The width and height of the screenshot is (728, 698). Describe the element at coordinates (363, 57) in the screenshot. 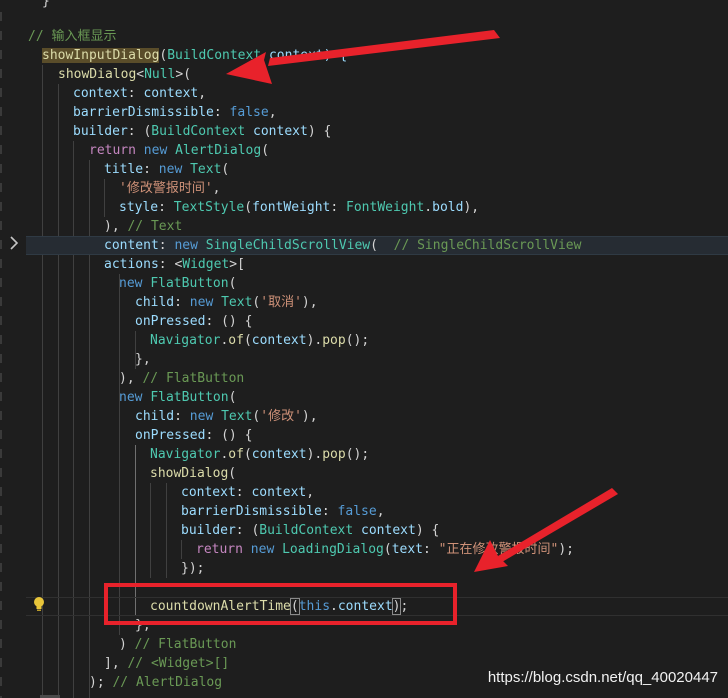

I see `red-arrow-icon-top` at that location.